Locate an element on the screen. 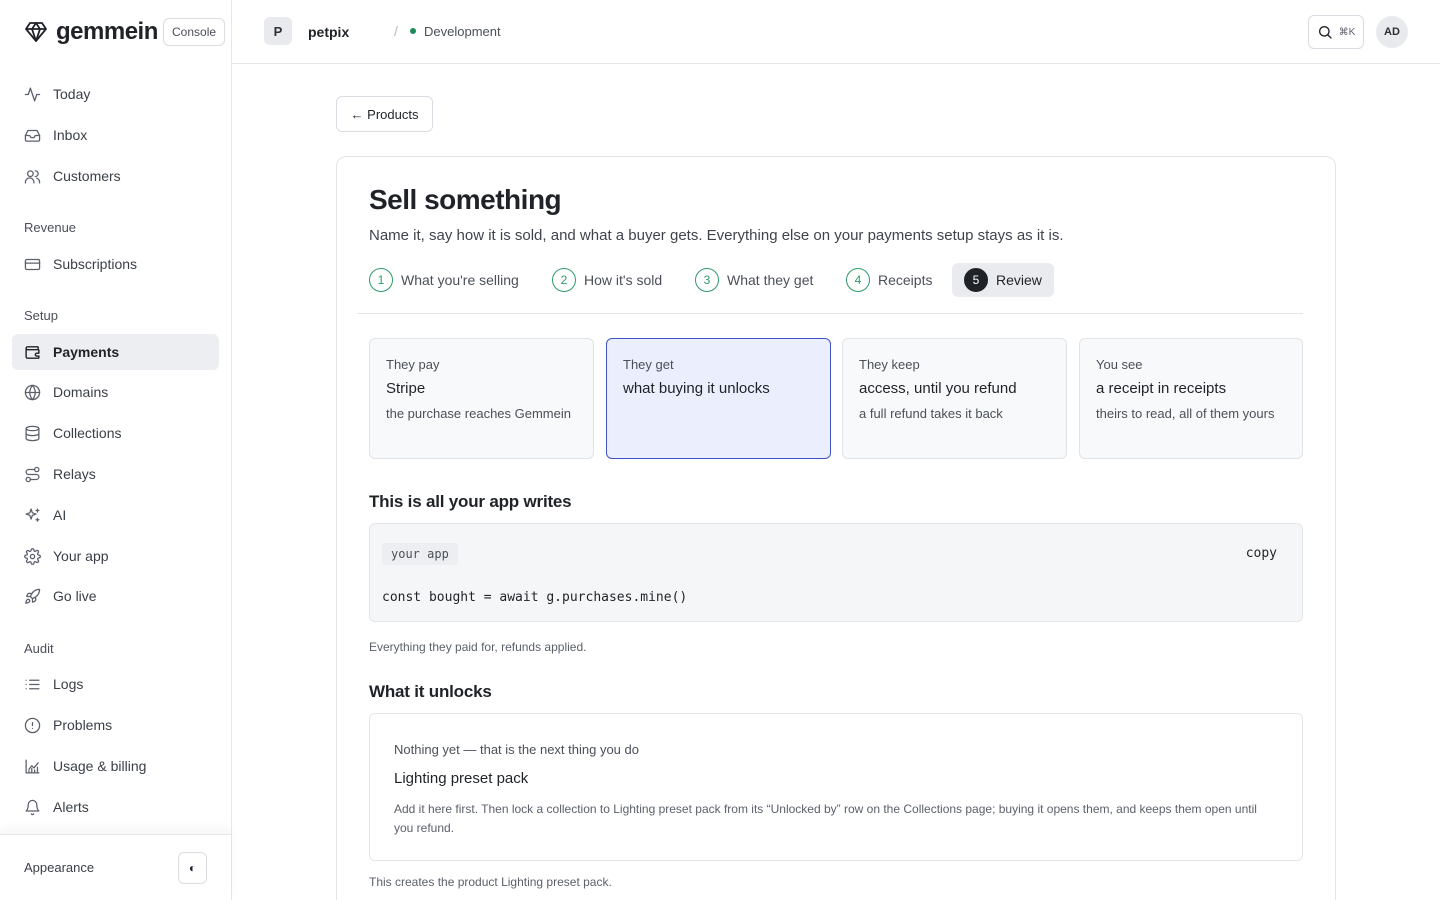 This screenshot has height=900, width=1440. step-what-youre-selling: 1 What you're selling is located at coordinates (444, 280).